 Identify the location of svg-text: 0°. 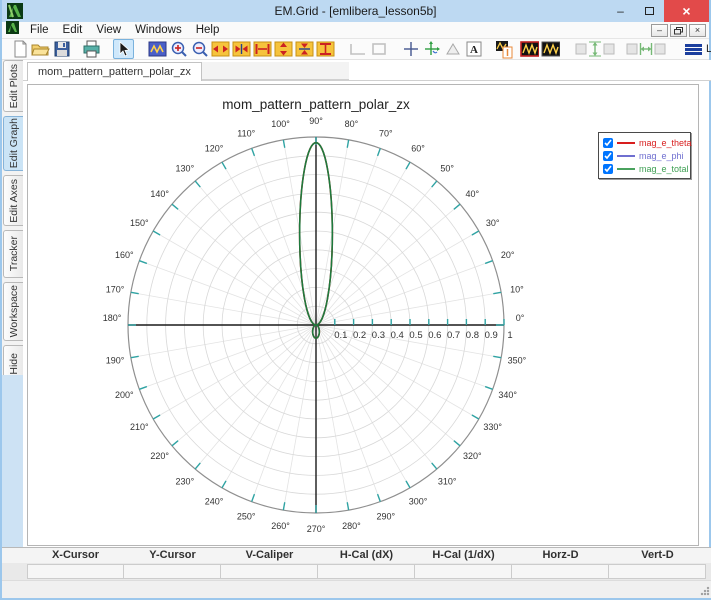
(520, 318).